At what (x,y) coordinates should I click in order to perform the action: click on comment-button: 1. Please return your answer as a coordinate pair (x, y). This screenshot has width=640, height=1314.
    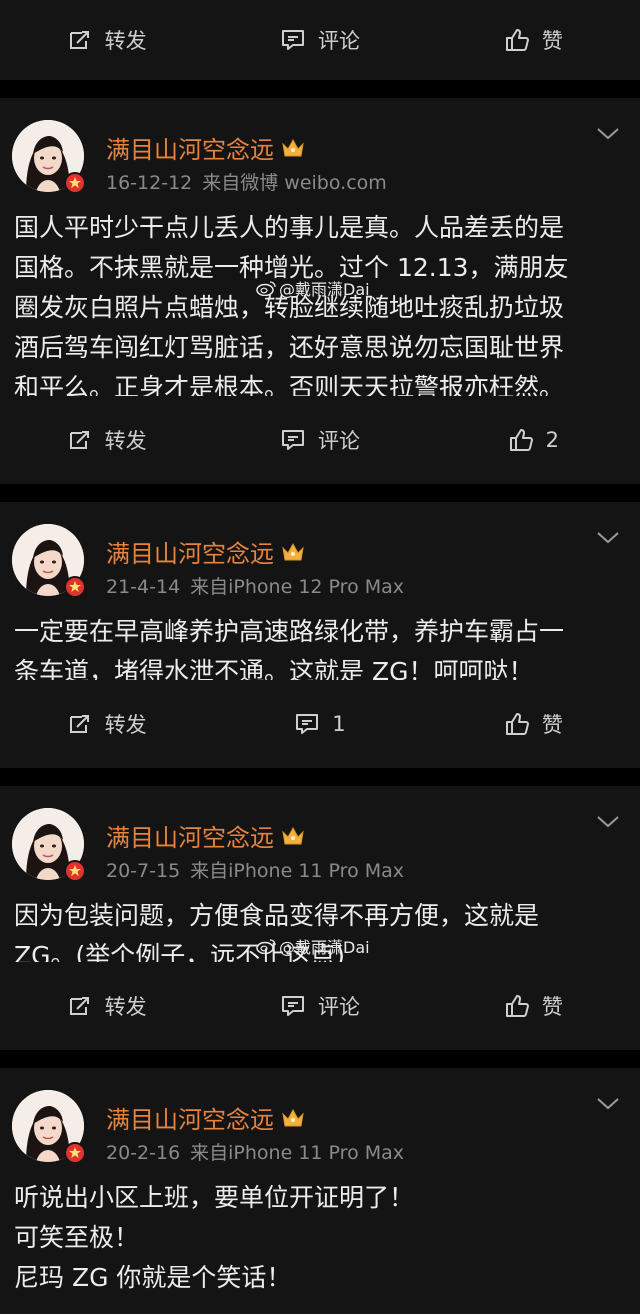
    Looking at the image, I should click on (319, 724).